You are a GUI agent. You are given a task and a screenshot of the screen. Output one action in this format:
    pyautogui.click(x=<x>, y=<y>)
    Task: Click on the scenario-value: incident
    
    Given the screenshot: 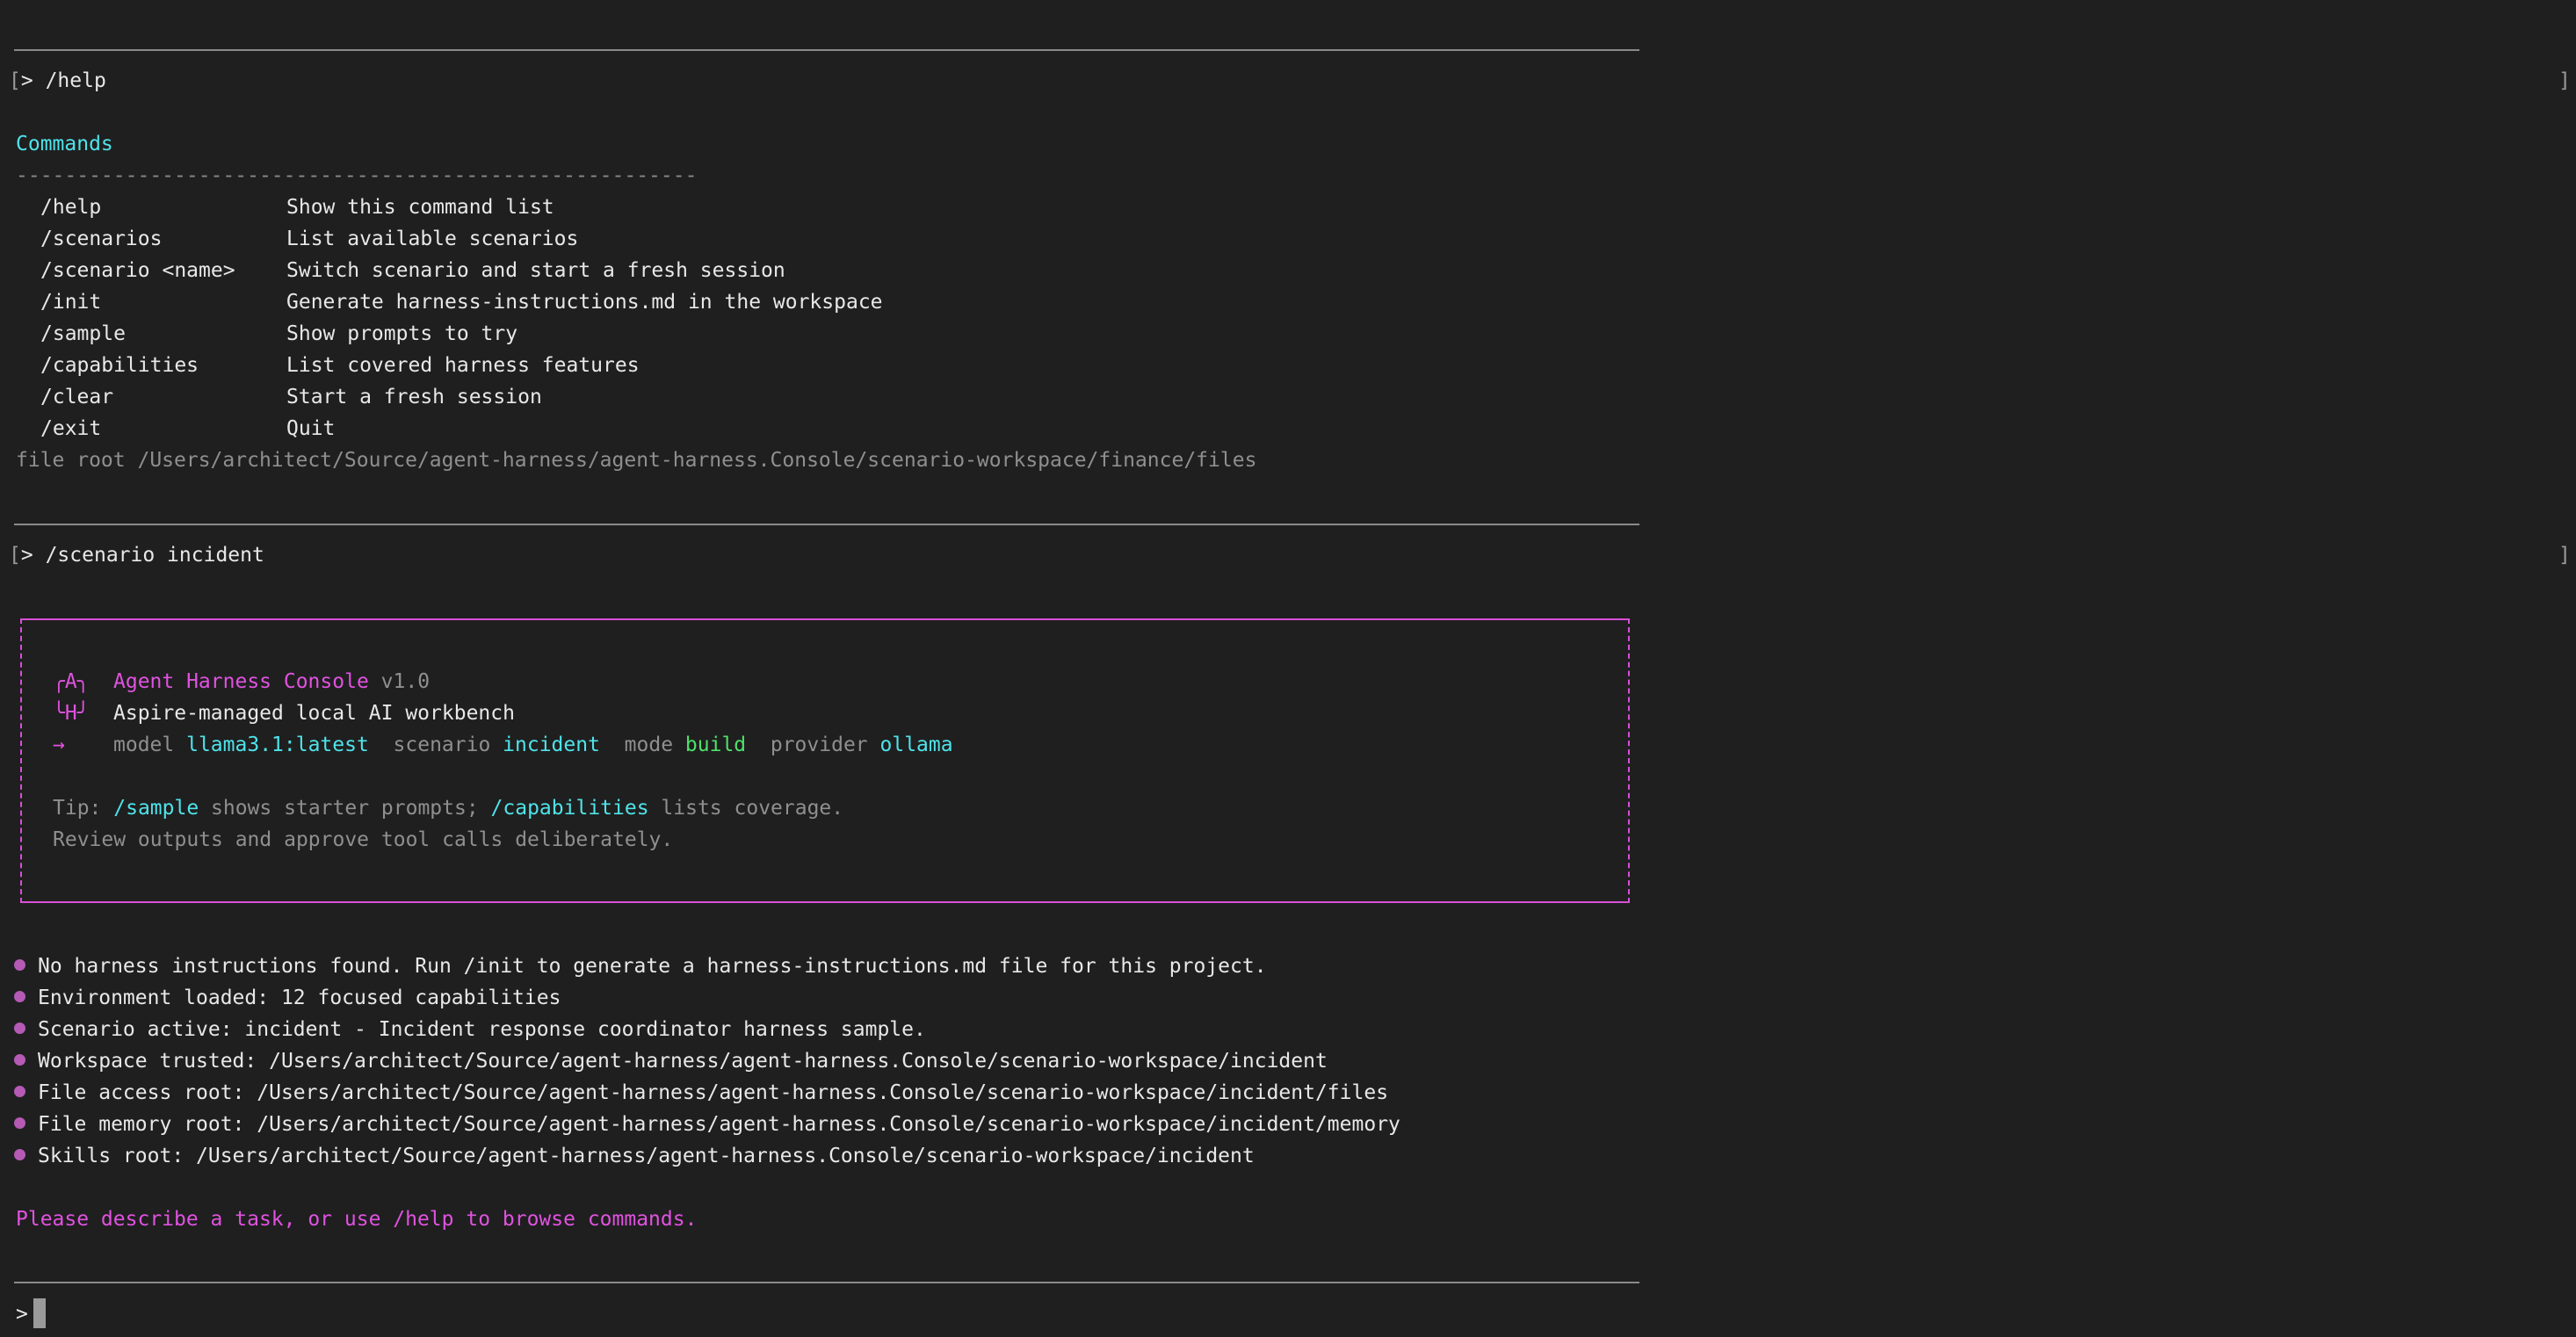 What is the action you would take?
    pyautogui.click(x=551, y=745)
    